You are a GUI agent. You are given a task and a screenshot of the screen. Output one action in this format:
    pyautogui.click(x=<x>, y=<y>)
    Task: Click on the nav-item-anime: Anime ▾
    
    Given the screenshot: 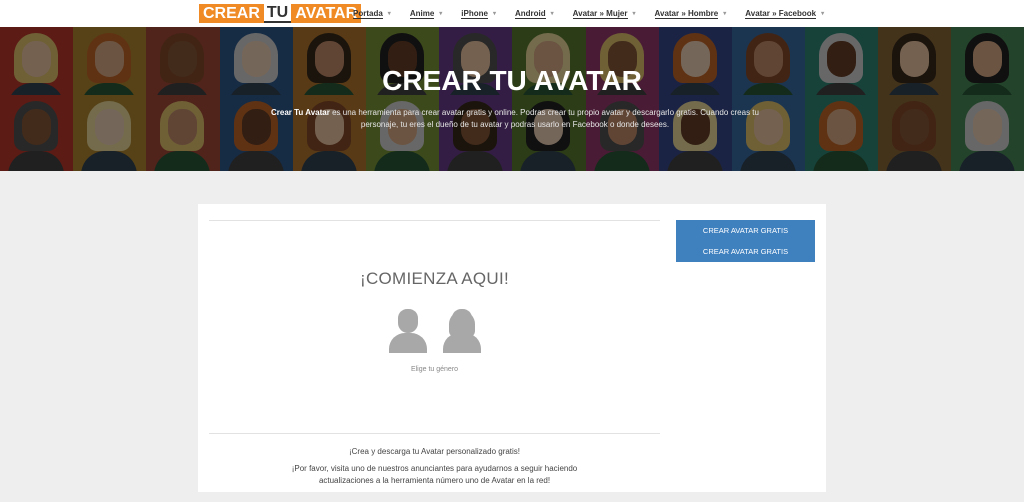 What is the action you would take?
    pyautogui.click(x=426, y=13)
    